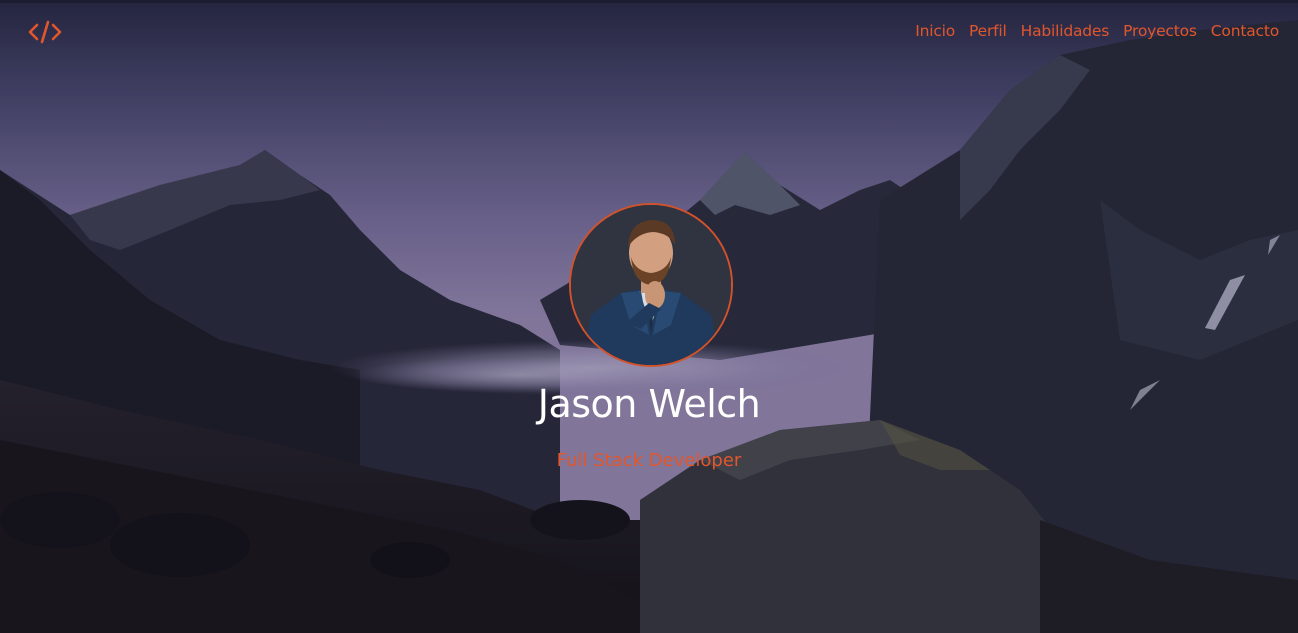 The height and width of the screenshot is (633, 1298). Describe the element at coordinates (988, 31) in the screenshot. I see `nav-link-perfil: Perfil` at that location.